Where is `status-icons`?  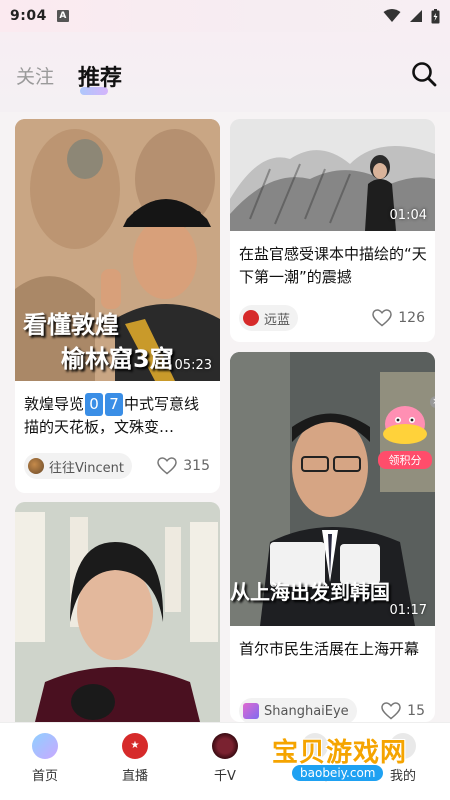
status-icons is located at coordinates (411, 16).